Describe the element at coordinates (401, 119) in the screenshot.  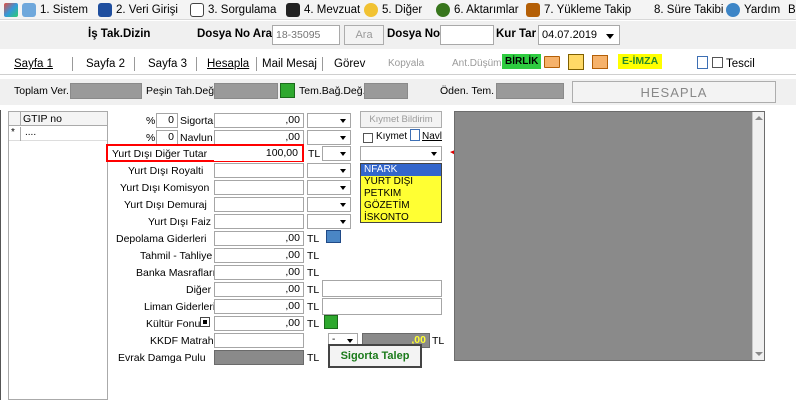
I see `kiymet-bildirimi-button: Kıymet Bildirim` at that location.